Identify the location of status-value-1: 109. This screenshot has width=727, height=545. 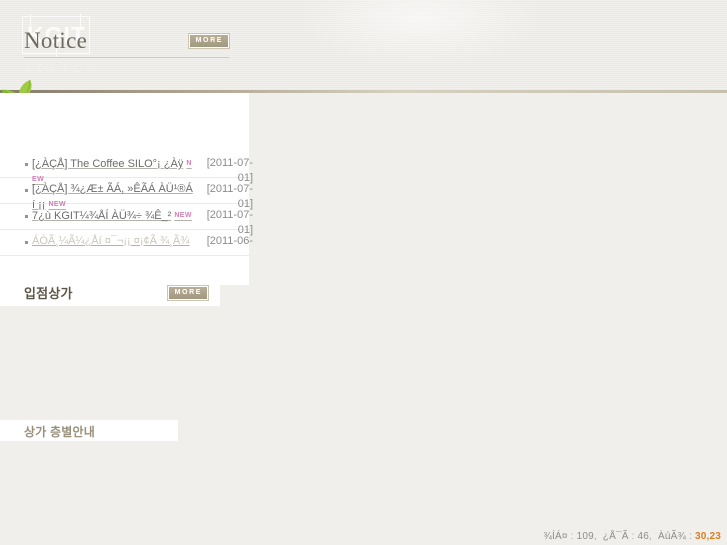
(585, 536).